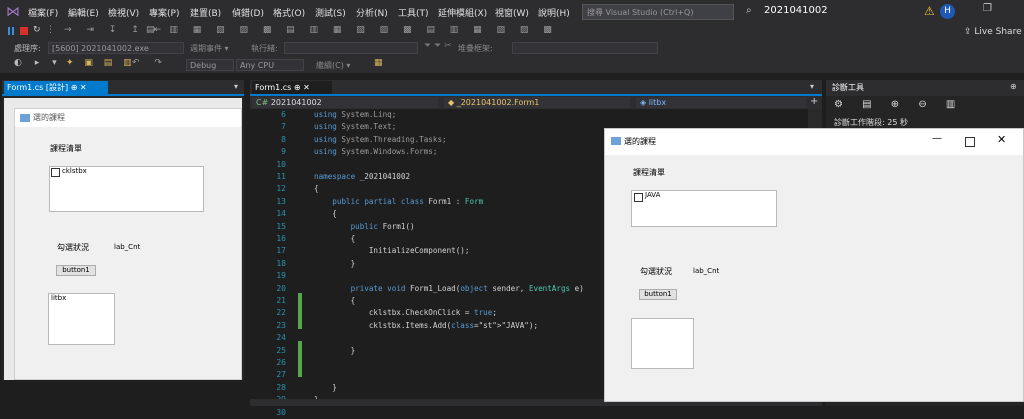  Describe the element at coordinates (281, 412) in the screenshot. I see `line-number: 30` at that location.